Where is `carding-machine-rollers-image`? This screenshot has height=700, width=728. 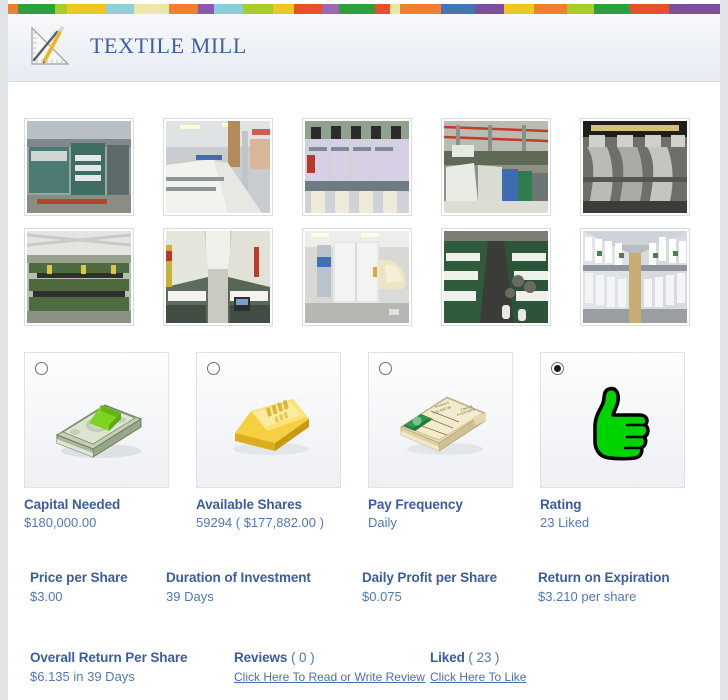 carding-machine-rollers-image is located at coordinates (635, 167).